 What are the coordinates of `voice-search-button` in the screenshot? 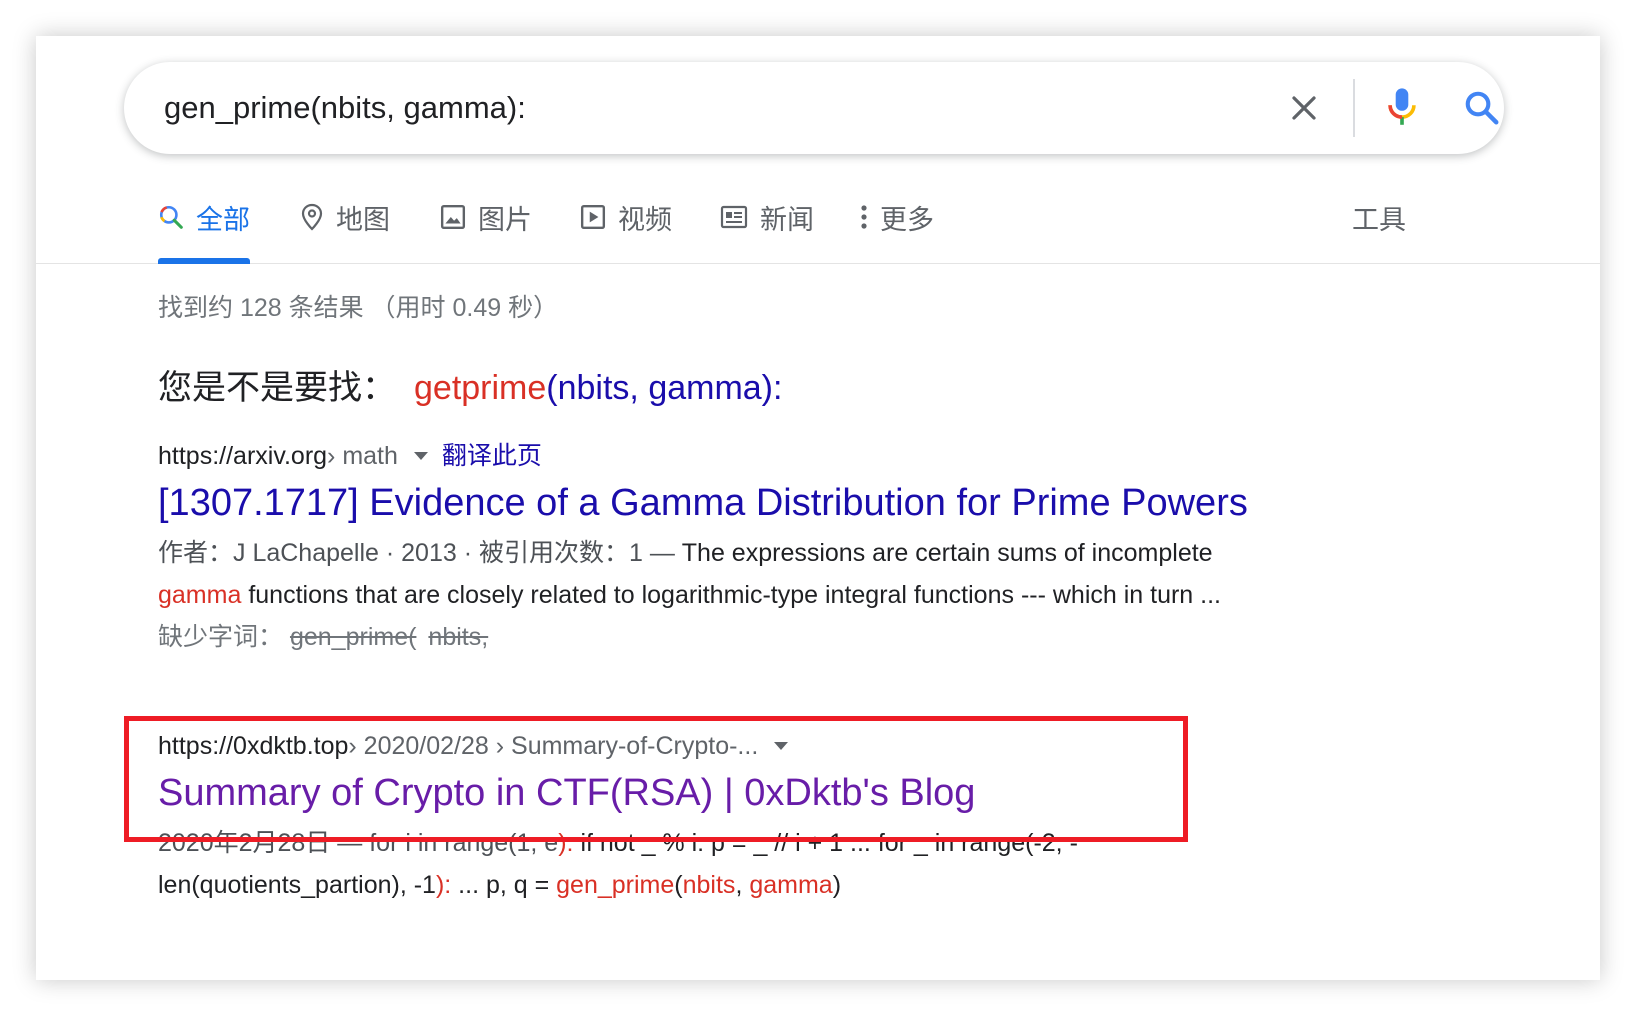 It's located at (1402, 108).